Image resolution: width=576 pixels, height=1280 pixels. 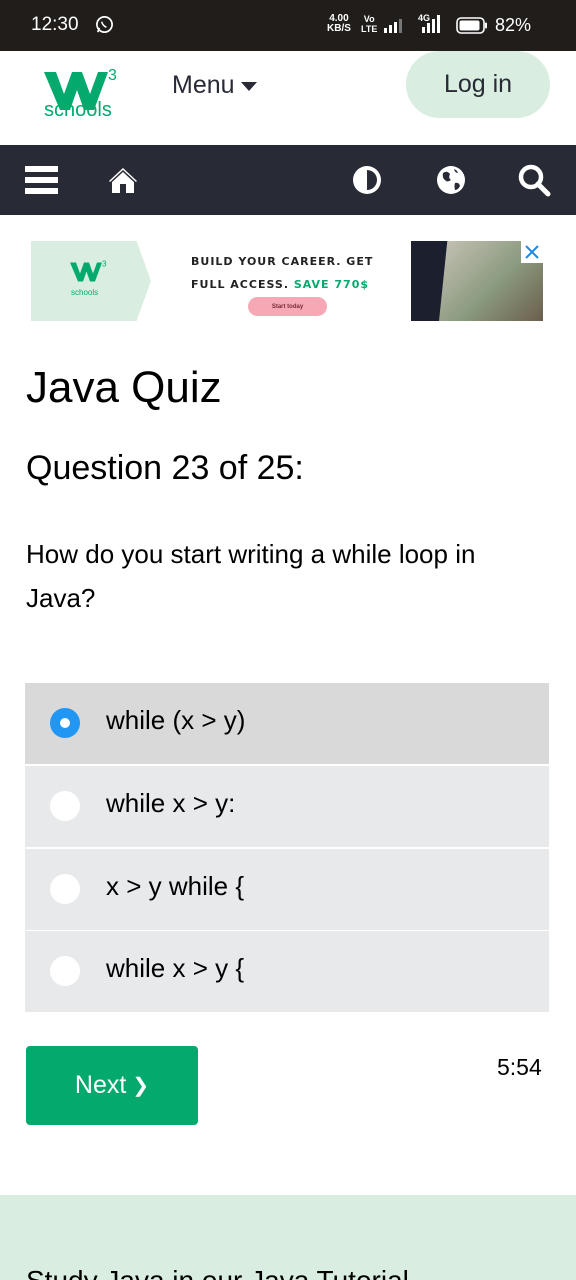 What do you see at coordinates (532, 252) in the screenshot?
I see `close-icon` at bounding box center [532, 252].